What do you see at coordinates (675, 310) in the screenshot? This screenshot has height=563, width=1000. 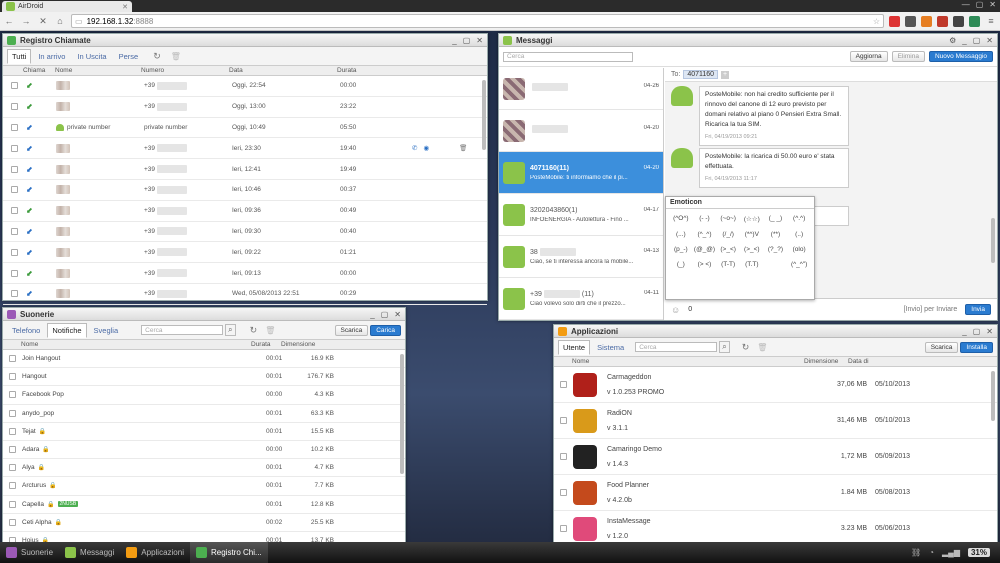 I see `emoticon-icon: ☺` at bounding box center [675, 310].